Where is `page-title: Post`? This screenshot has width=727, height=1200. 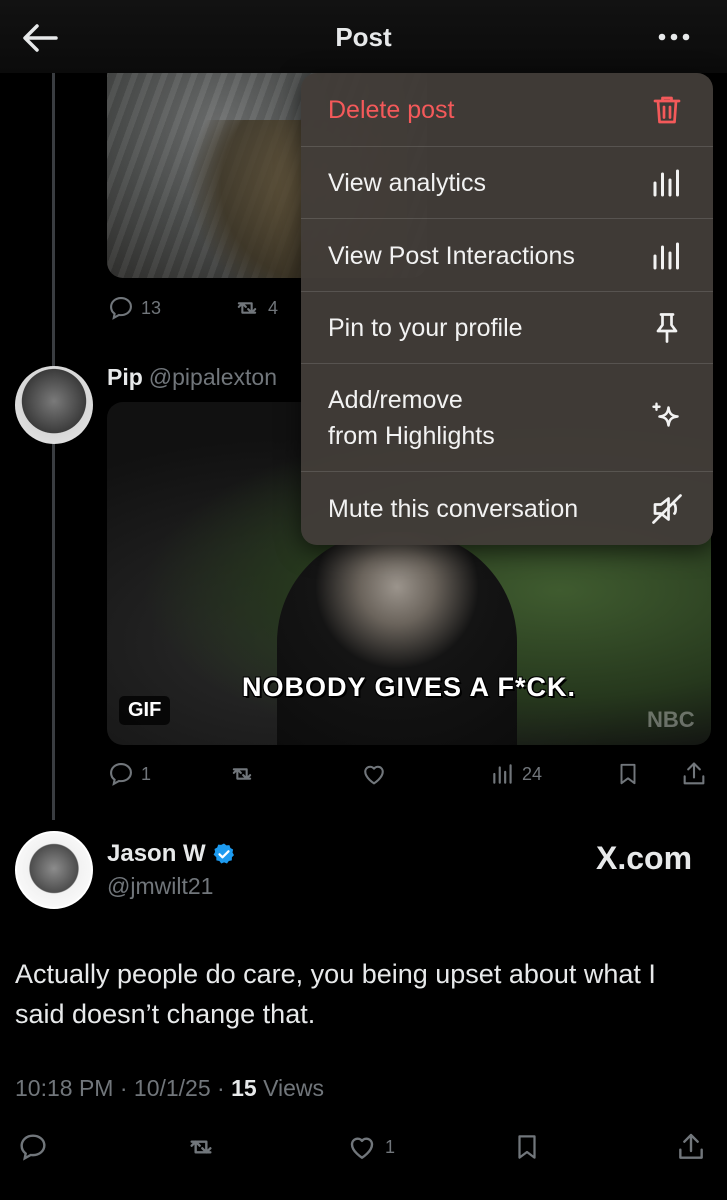
page-title: Post is located at coordinates (363, 37).